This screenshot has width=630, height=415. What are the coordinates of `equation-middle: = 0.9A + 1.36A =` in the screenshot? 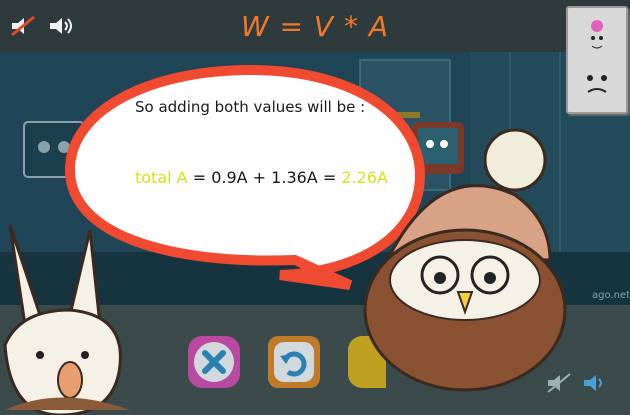 It's located at (264, 177).